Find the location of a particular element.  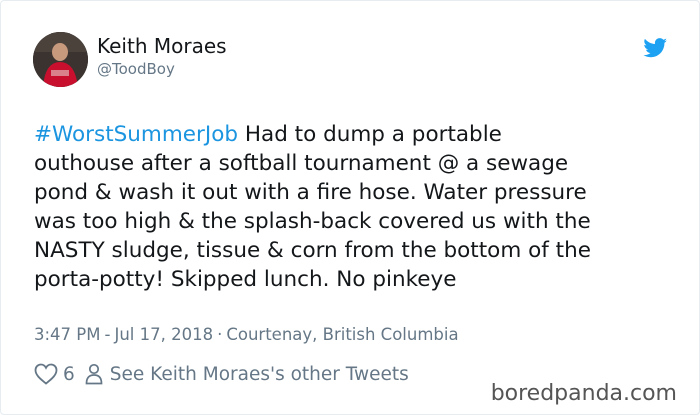

twitter-bird-icon is located at coordinates (655, 48).